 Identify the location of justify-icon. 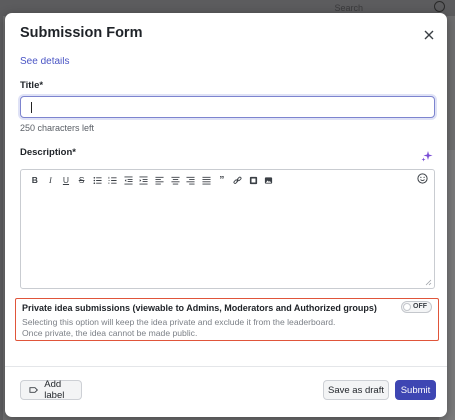
(206, 180).